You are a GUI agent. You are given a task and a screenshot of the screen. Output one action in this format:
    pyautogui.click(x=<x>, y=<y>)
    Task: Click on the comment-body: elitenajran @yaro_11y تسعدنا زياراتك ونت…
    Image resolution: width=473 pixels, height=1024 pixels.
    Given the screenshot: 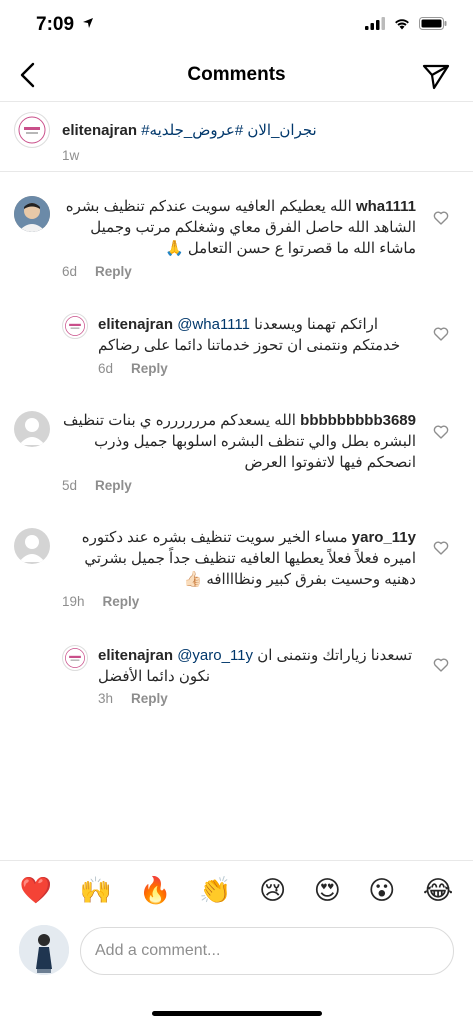 What is the action you would take?
    pyautogui.click(x=258, y=666)
    